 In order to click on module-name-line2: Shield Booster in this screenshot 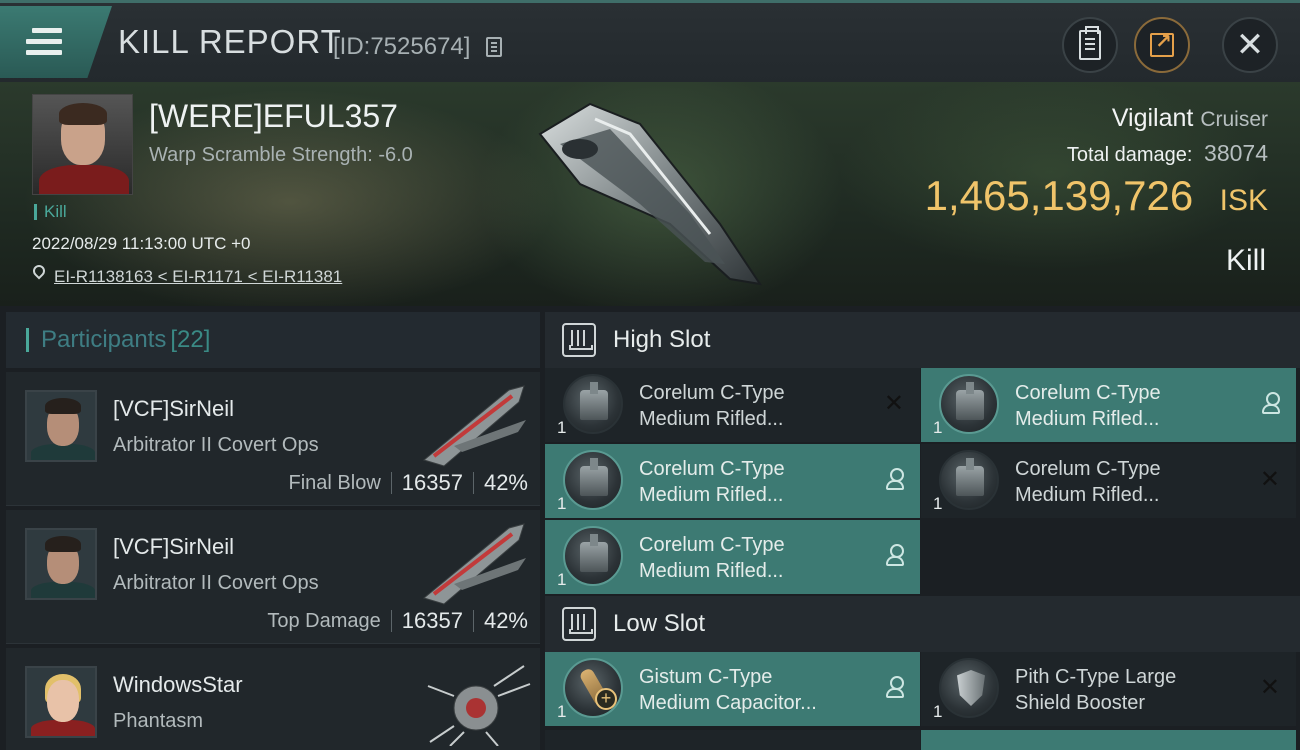, I will do `click(1080, 703)`.